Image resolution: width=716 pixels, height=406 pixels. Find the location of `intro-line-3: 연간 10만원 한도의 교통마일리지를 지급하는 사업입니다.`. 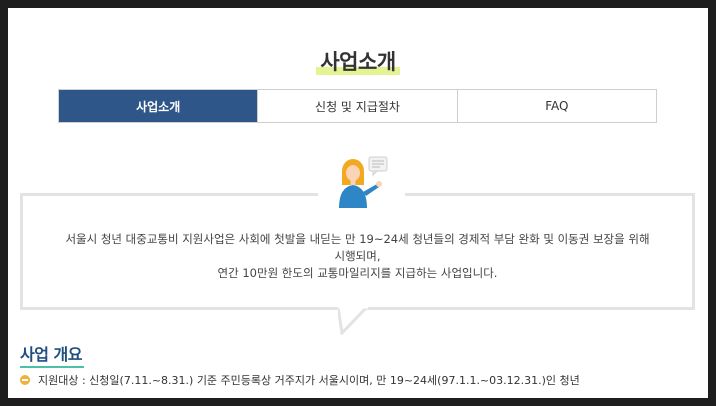

intro-line-3: 연간 10만원 한도의 교통마일리지를 지급하는 사업입니다. is located at coordinates (357, 273).